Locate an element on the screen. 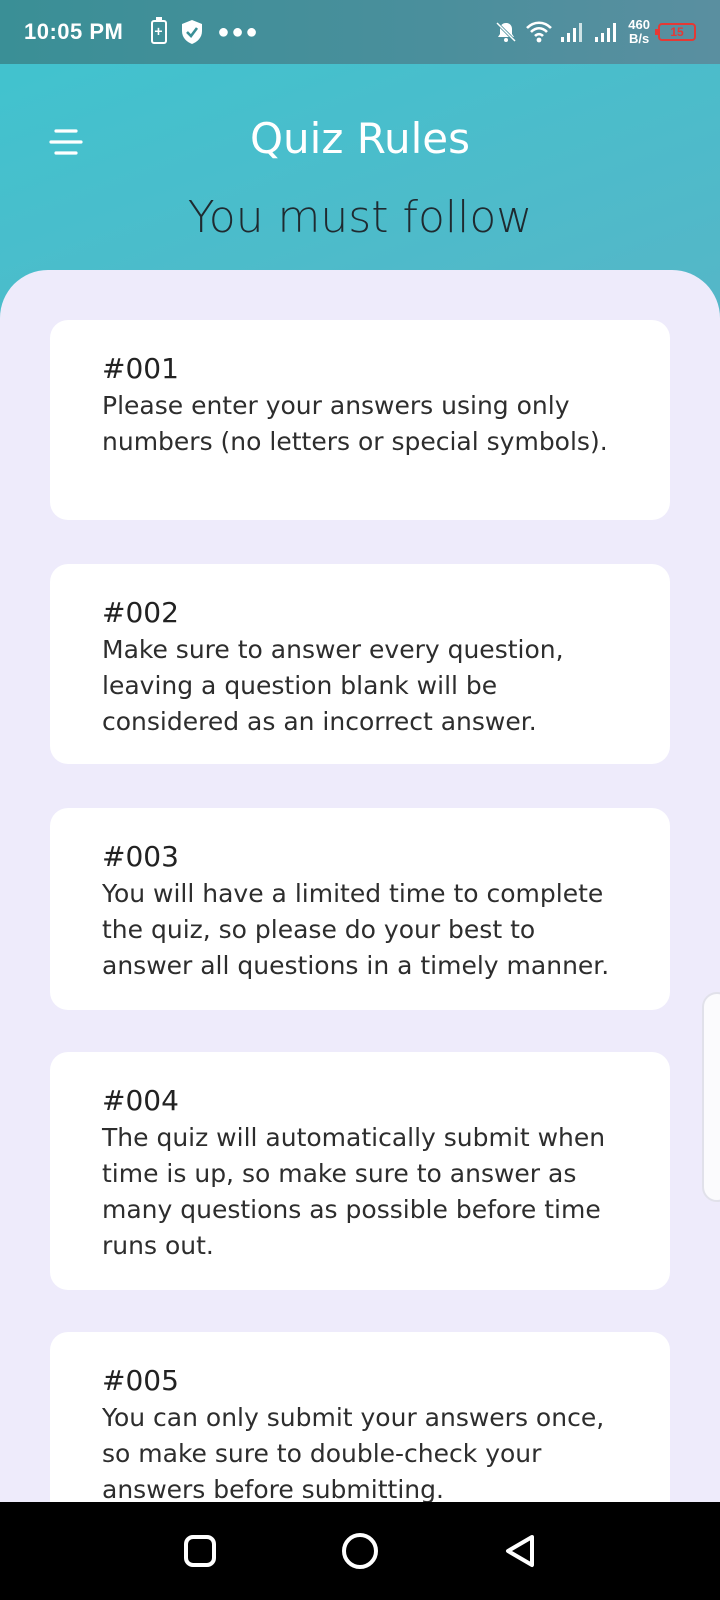 The width and height of the screenshot is (720, 1600). status-time: 10:05 PM is located at coordinates (74, 31).